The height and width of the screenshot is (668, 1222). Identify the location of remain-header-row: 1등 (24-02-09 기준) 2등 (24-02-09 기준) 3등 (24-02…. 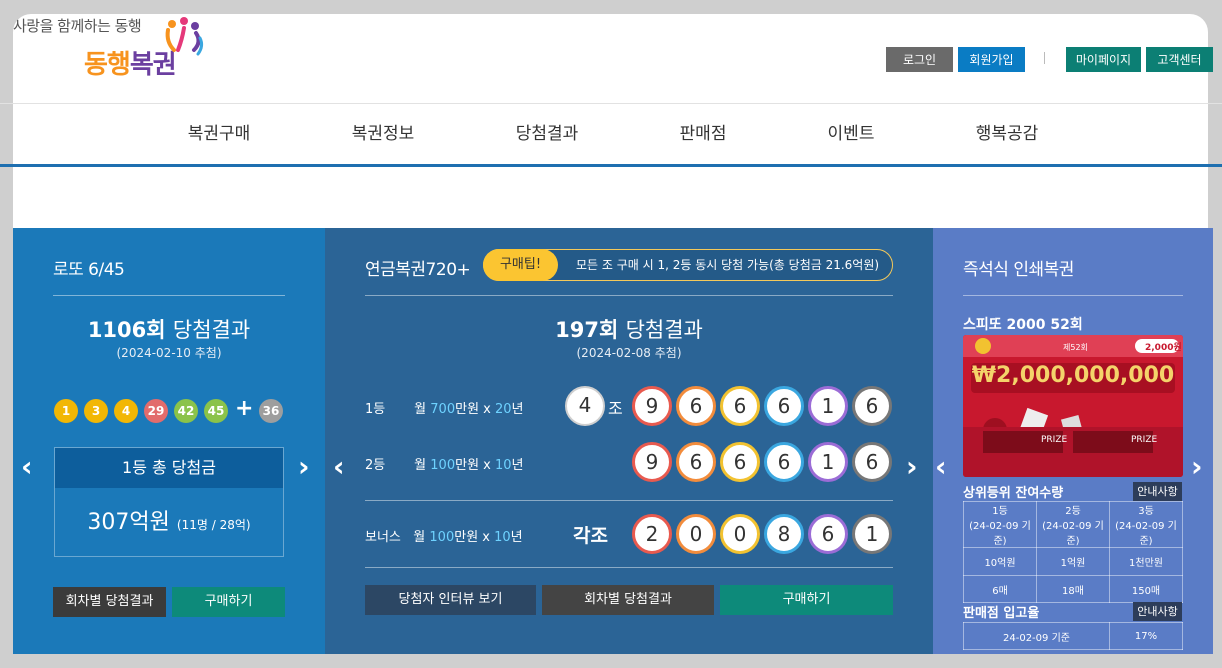
(1073, 524).